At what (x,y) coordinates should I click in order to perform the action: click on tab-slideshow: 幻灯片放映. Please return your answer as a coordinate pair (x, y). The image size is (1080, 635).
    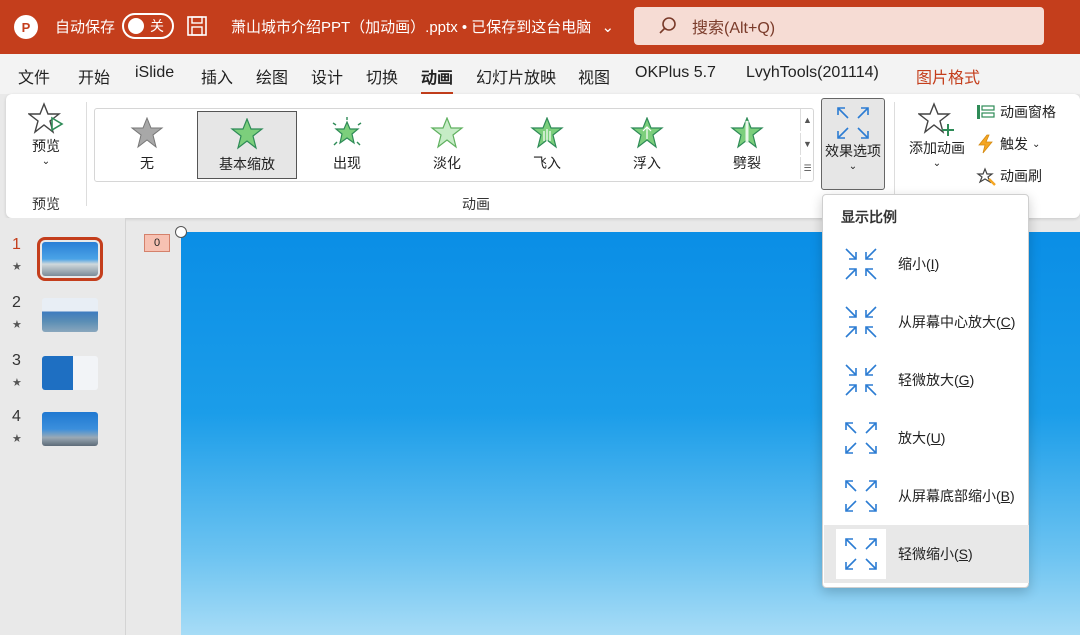
    Looking at the image, I should click on (516, 76).